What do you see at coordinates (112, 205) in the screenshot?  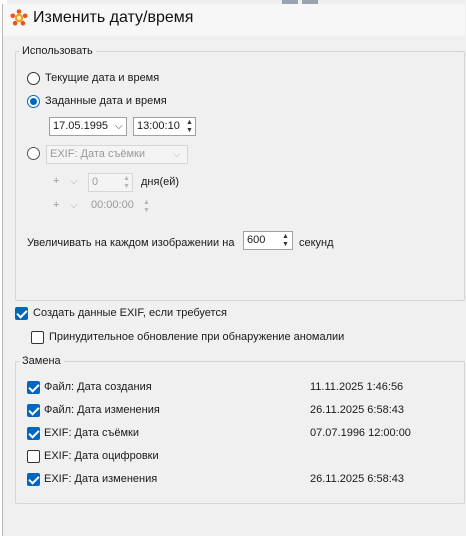 I see `offset-time-value: 00:00:00` at bounding box center [112, 205].